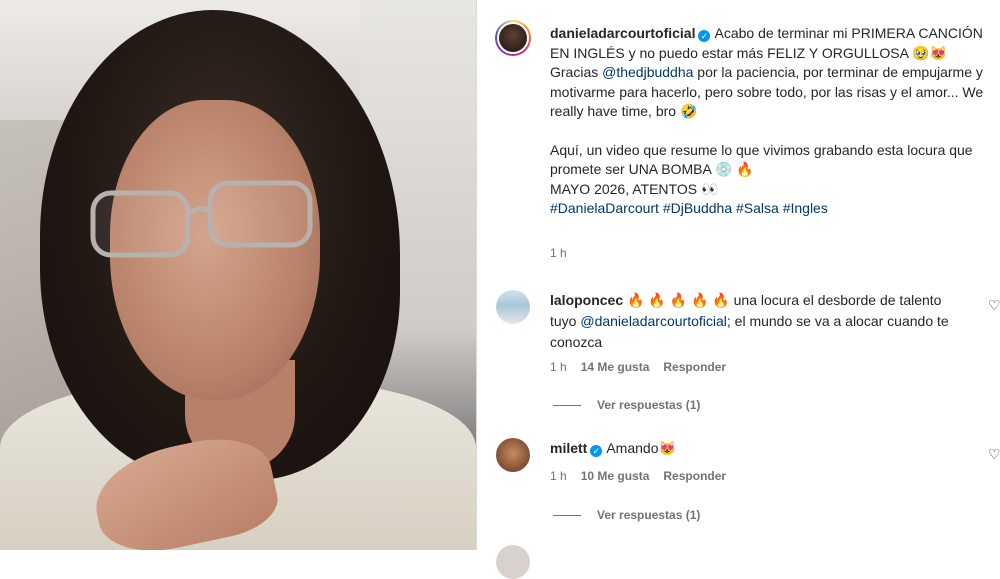  I want to click on comment-meta: 1 h 10 Me gusta Responder, so click(638, 476).